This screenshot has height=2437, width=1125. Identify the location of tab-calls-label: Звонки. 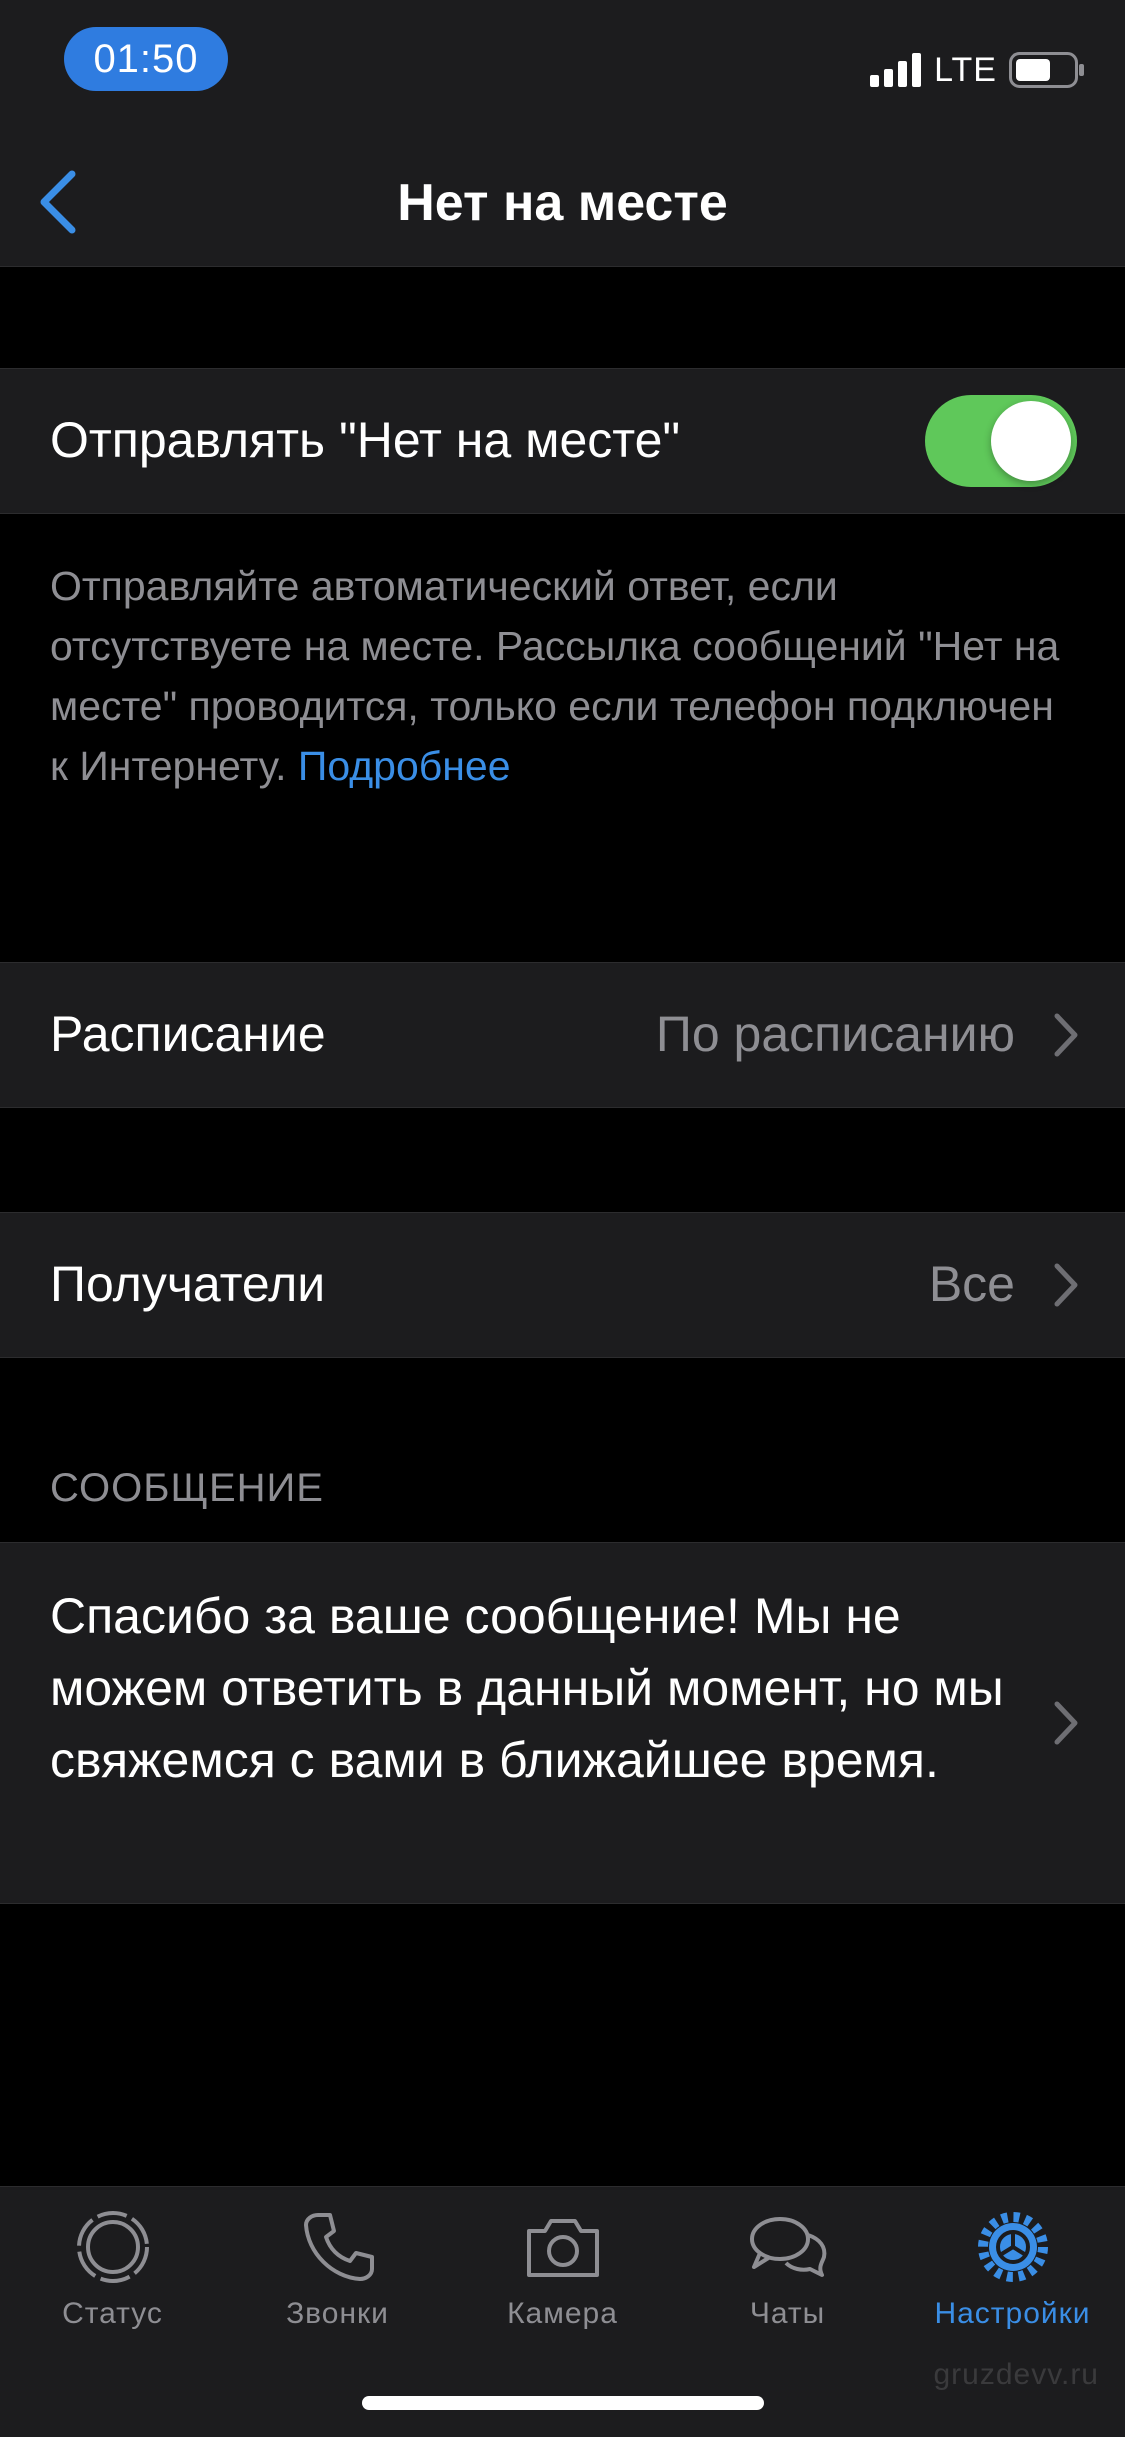
(337, 2313).